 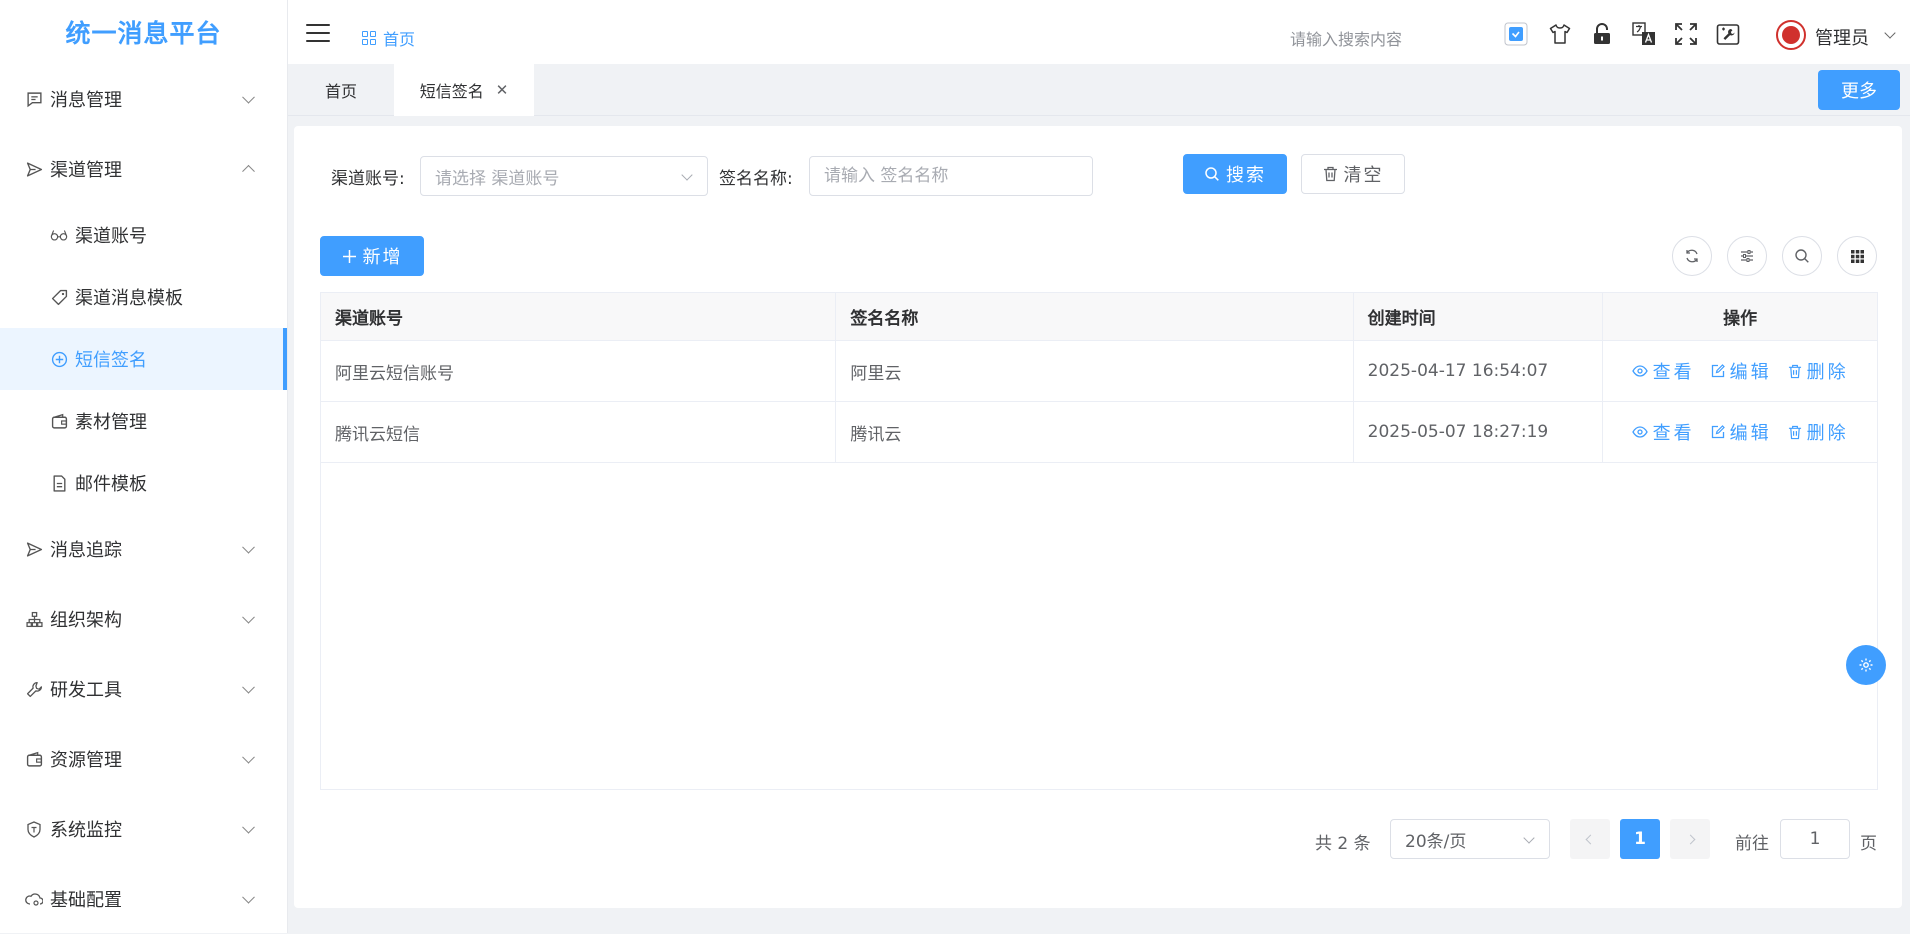 What do you see at coordinates (59, 483) in the screenshot?
I see `document-icon` at bounding box center [59, 483].